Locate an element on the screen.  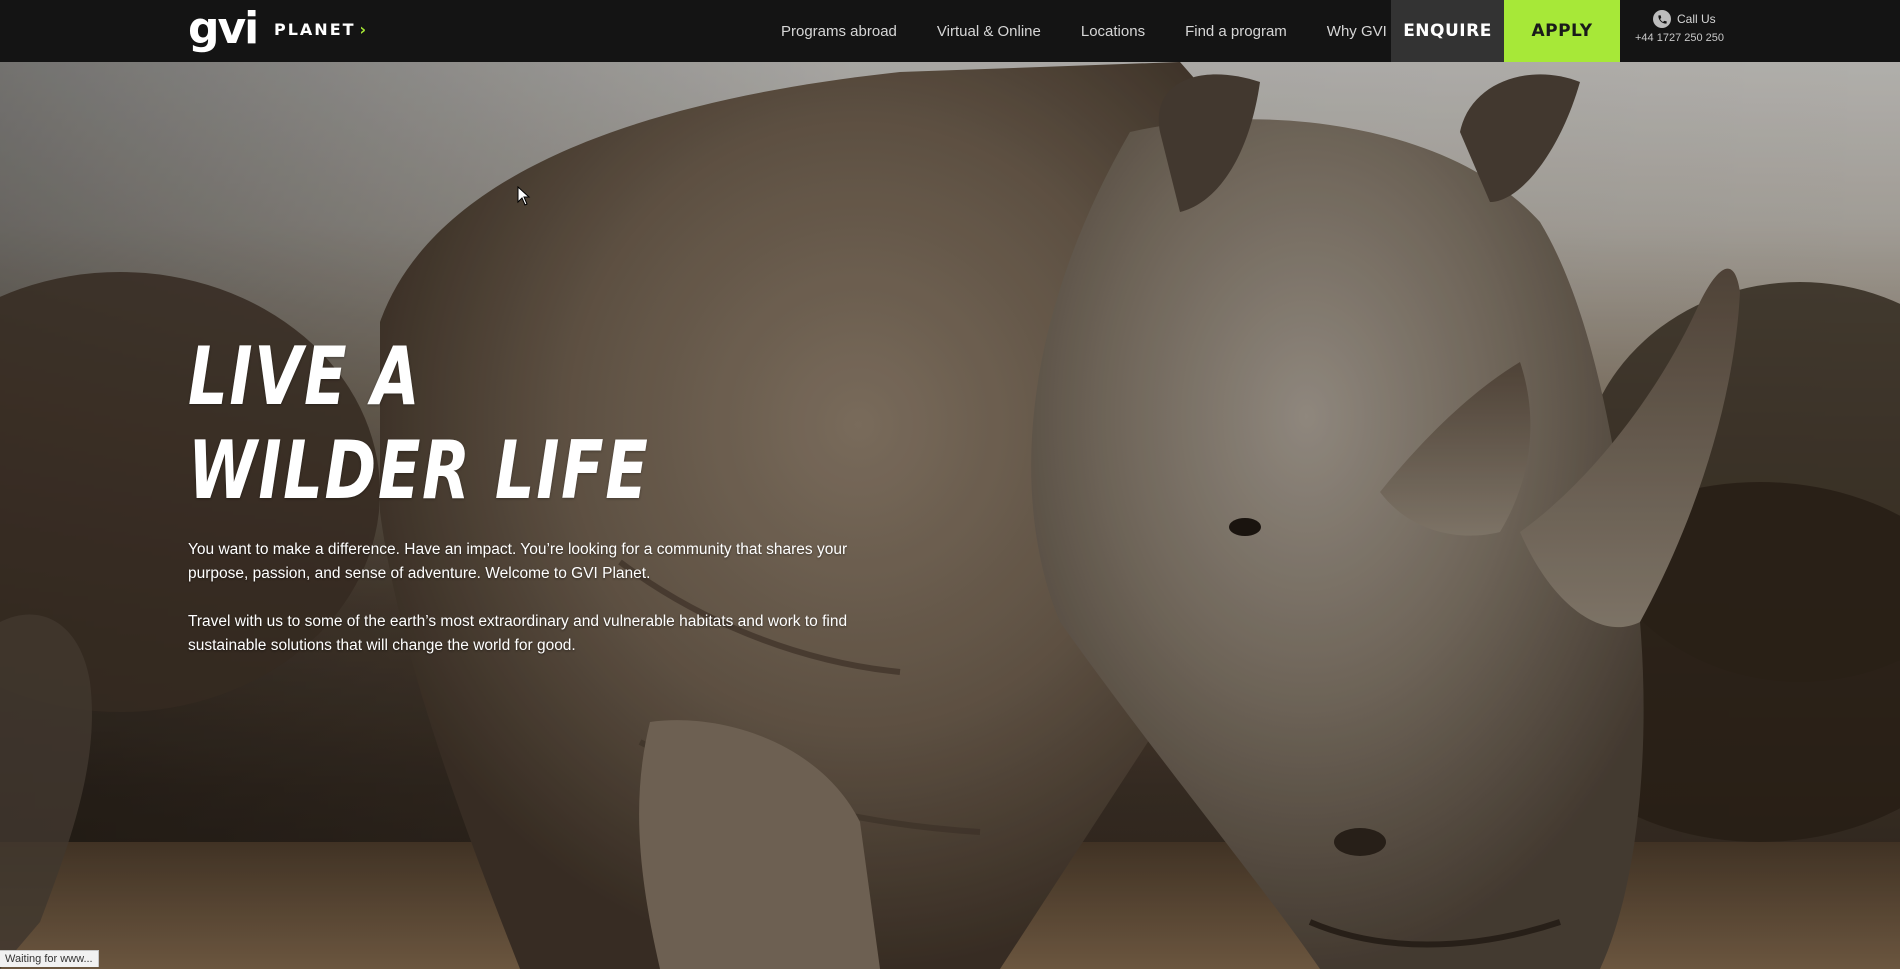
mouse-cursor-icon is located at coordinates (524, 196).